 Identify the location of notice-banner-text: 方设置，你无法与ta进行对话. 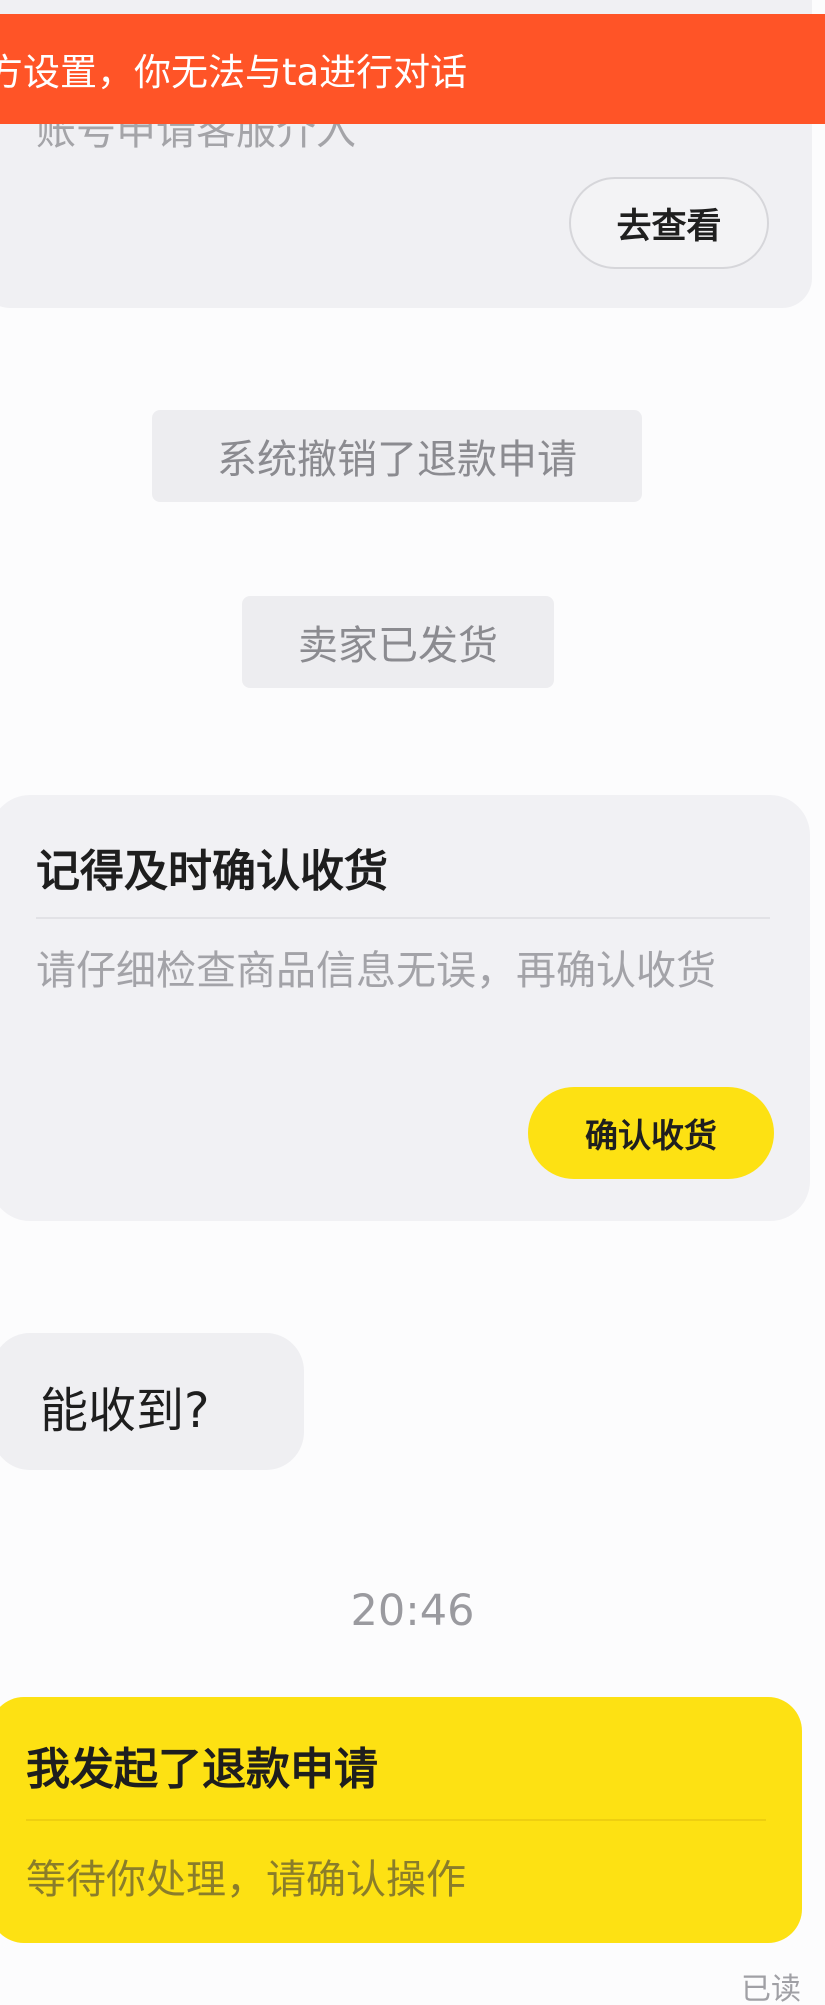
(234, 72).